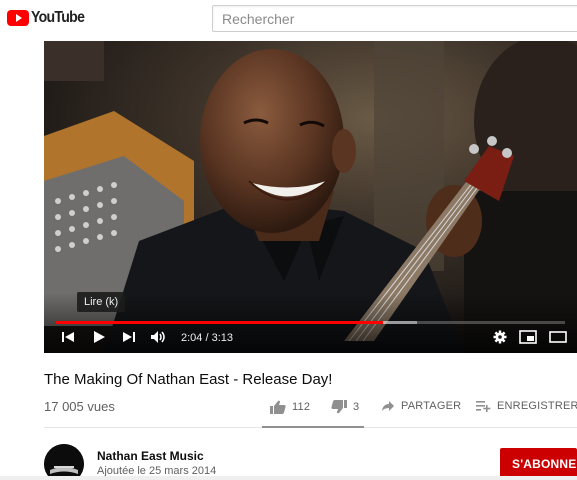 This screenshot has height=480, width=577. What do you see at coordinates (288, 478) in the screenshot?
I see `page-bottom-strip` at bounding box center [288, 478].